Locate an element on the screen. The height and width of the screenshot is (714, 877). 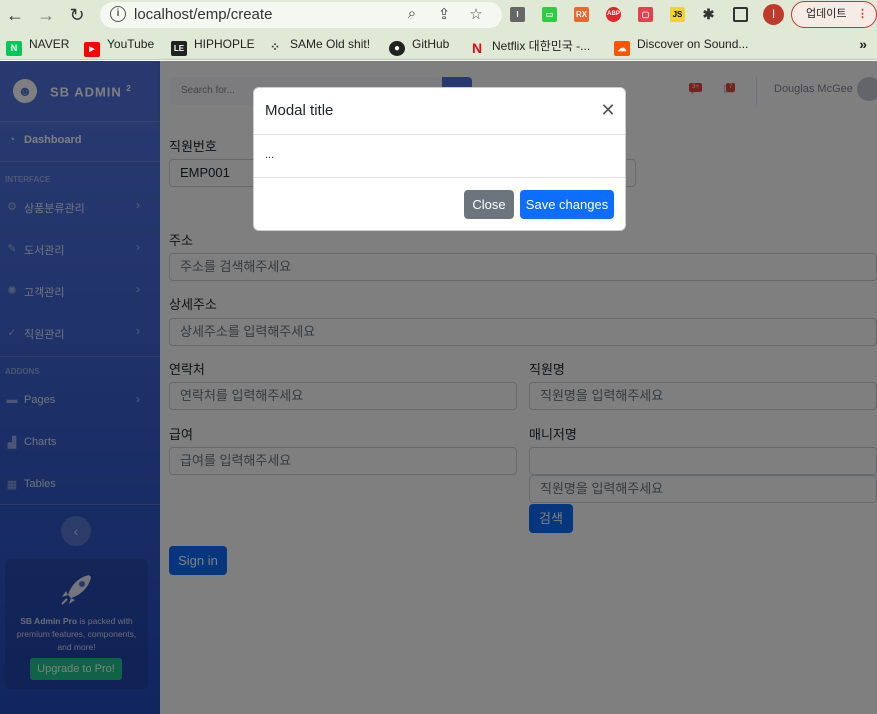
bookmark-youtube: ▶ YouTube is located at coordinates (119, 47).